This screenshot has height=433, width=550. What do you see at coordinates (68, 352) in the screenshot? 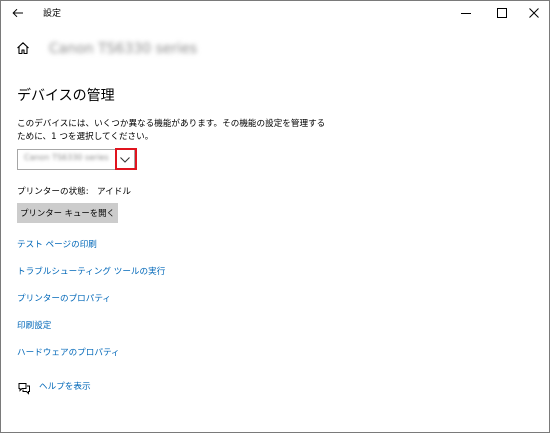
I see `hardware-properties-link: ハードウェアのプロパティ` at bounding box center [68, 352].